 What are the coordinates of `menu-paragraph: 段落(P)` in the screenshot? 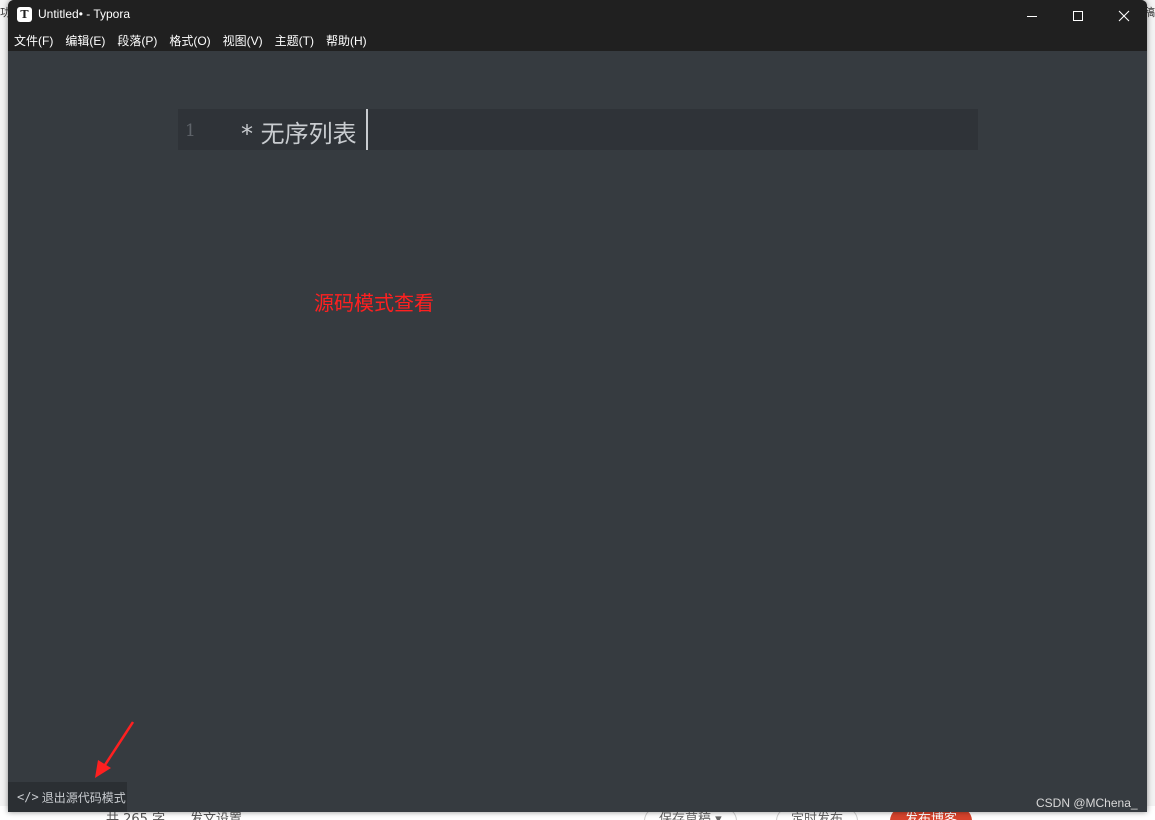 It's located at (137, 41).